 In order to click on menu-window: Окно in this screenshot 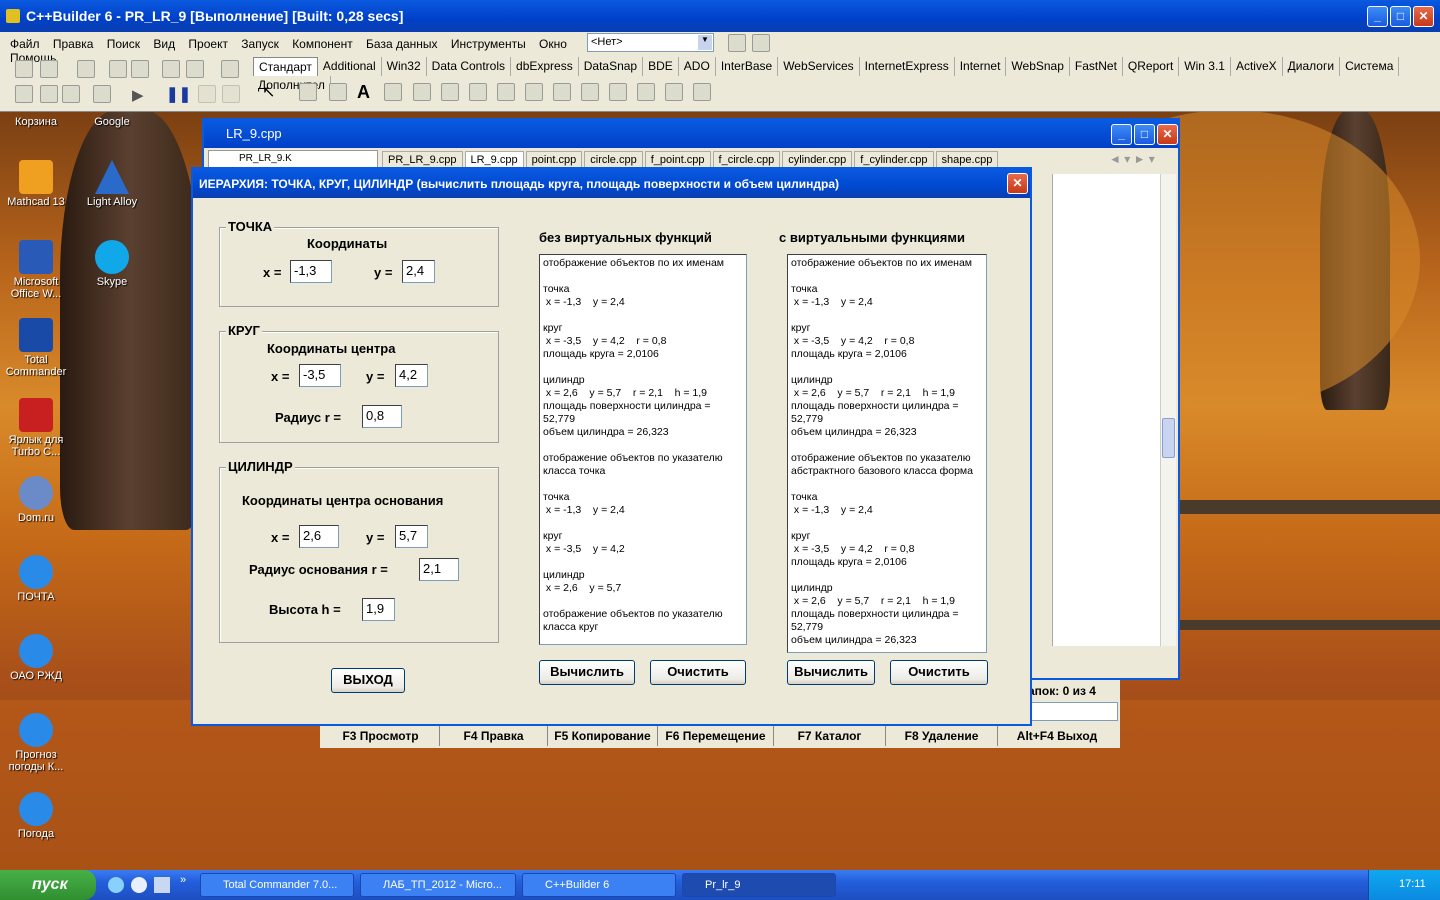, I will do `click(553, 44)`.